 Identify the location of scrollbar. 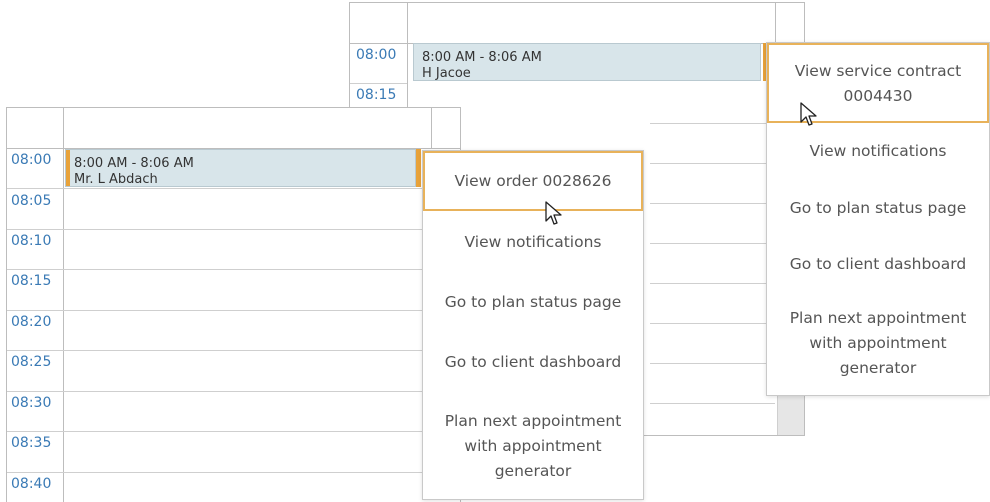
(790, 414).